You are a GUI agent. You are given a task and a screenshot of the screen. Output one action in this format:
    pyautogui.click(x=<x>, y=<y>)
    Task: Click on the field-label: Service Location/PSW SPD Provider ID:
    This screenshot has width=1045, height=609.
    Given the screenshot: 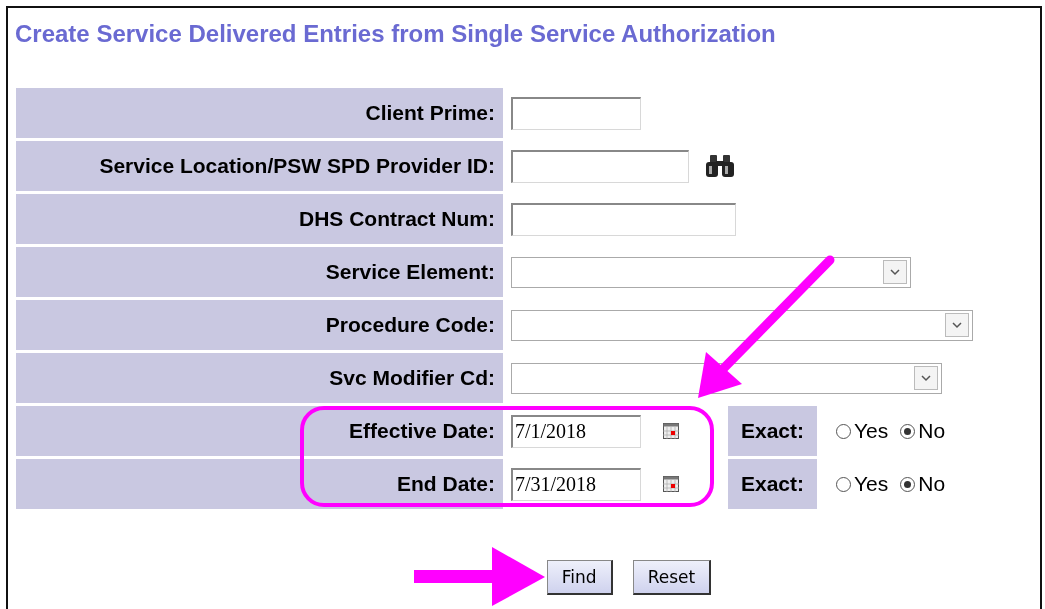 What is the action you would take?
    pyautogui.click(x=259, y=166)
    